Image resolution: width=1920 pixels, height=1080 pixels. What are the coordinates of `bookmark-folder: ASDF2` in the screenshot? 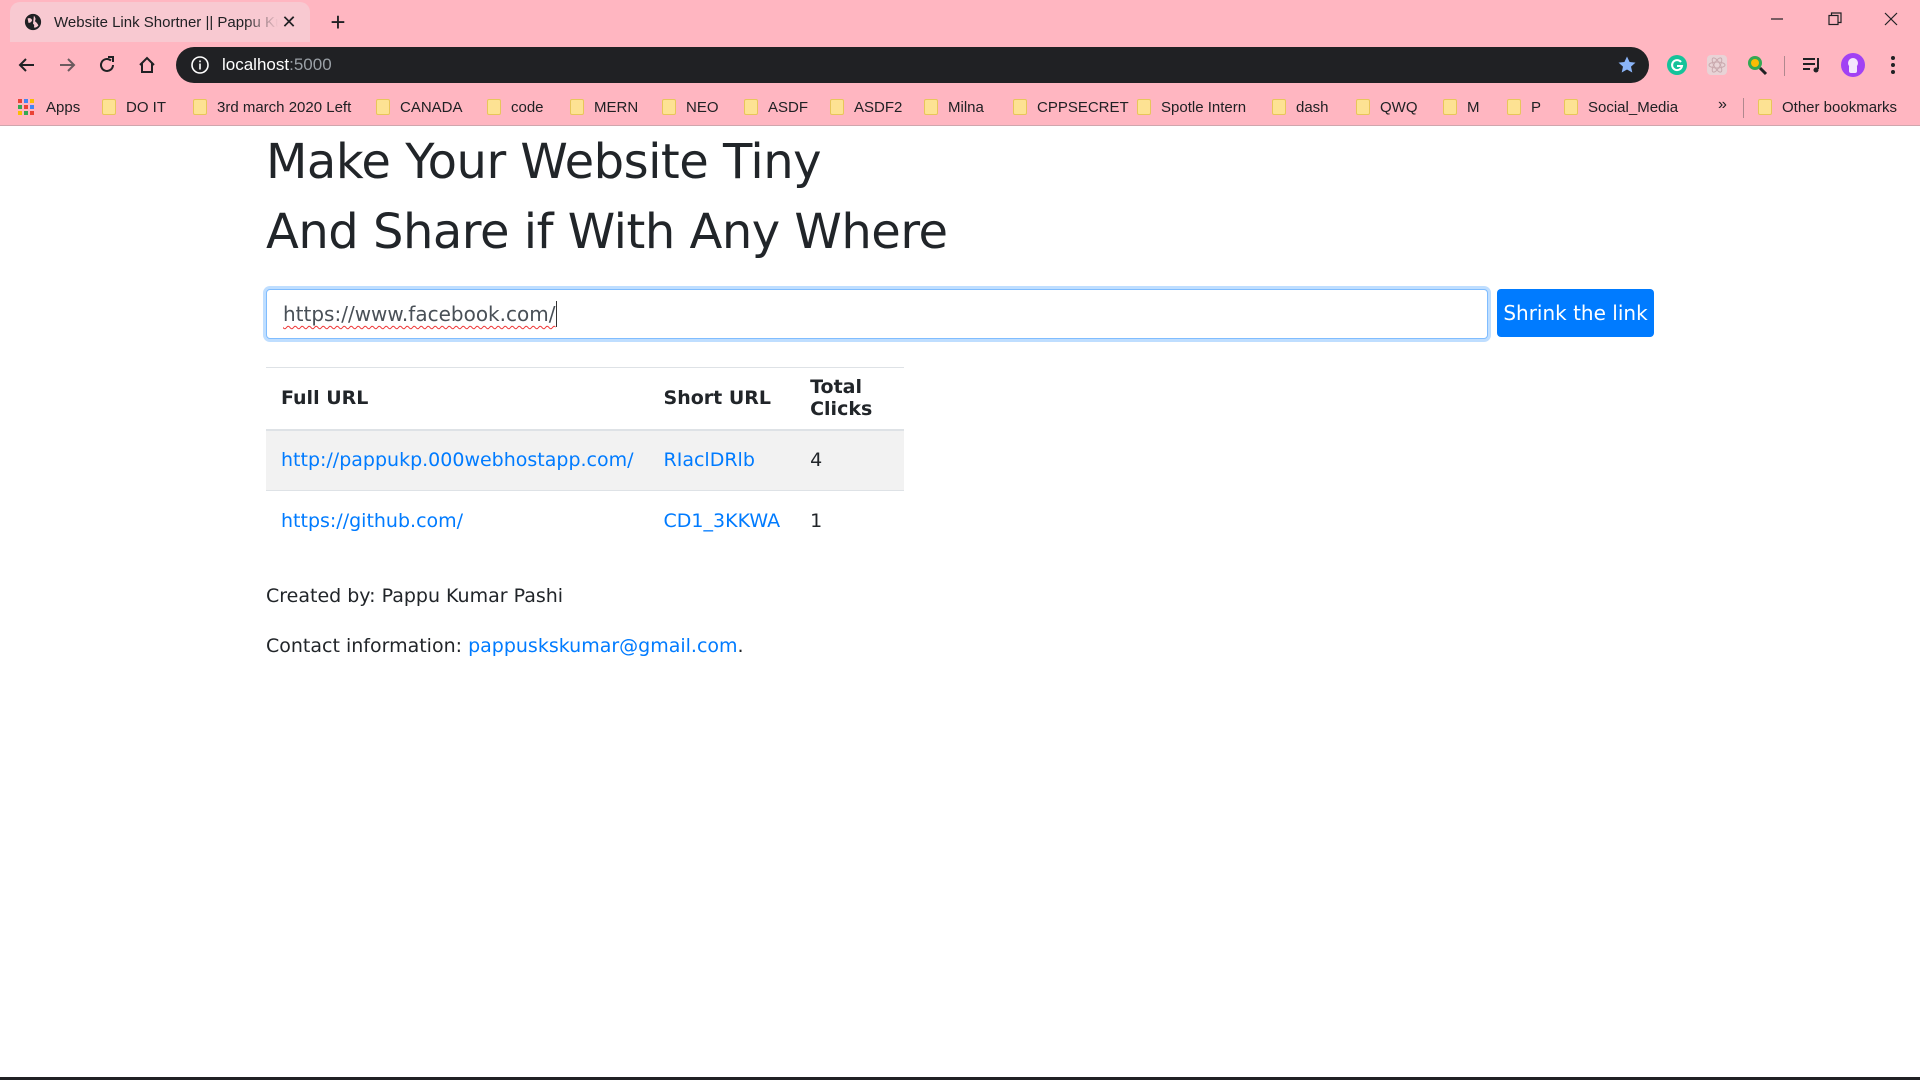 It's located at (866, 107).